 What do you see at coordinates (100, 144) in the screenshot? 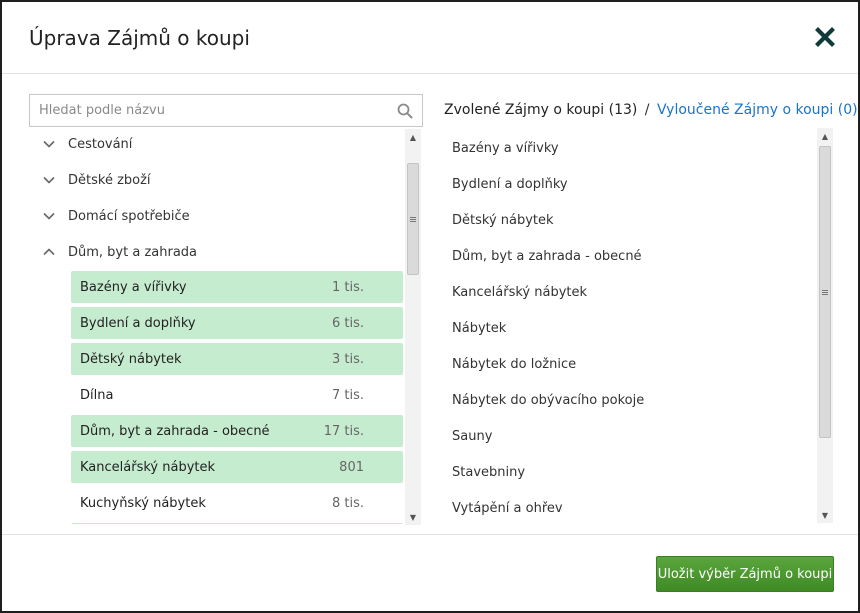
I see `category-label: Cestování` at bounding box center [100, 144].